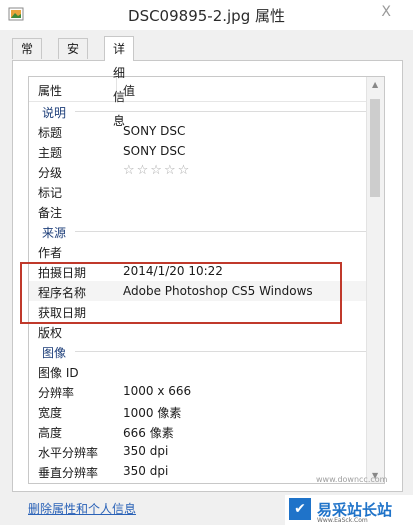 The image size is (413, 525). Describe the element at coordinates (173, 271) in the screenshot. I see `property-value: 2014/1/20 10:22` at that location.